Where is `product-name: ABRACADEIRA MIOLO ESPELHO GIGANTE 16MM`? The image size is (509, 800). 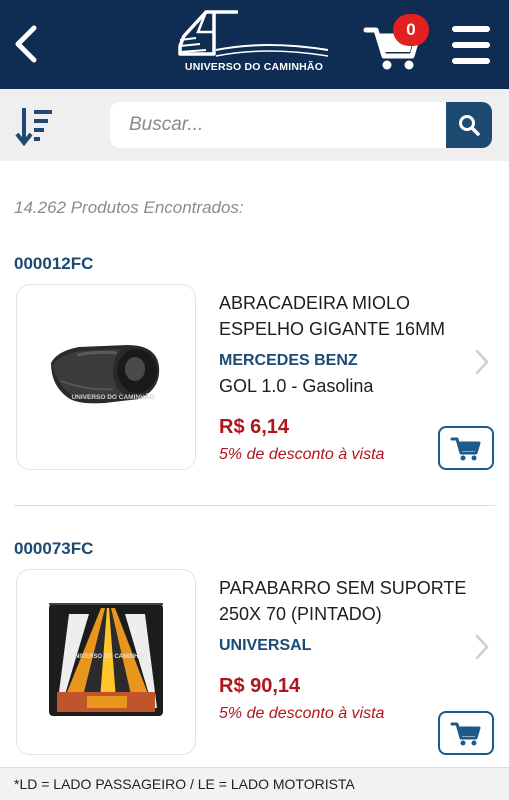
product-name: ABRACADEIRA MIOLO ESPELHO GIGANTE 16MM is located at coordinates (349, 316).